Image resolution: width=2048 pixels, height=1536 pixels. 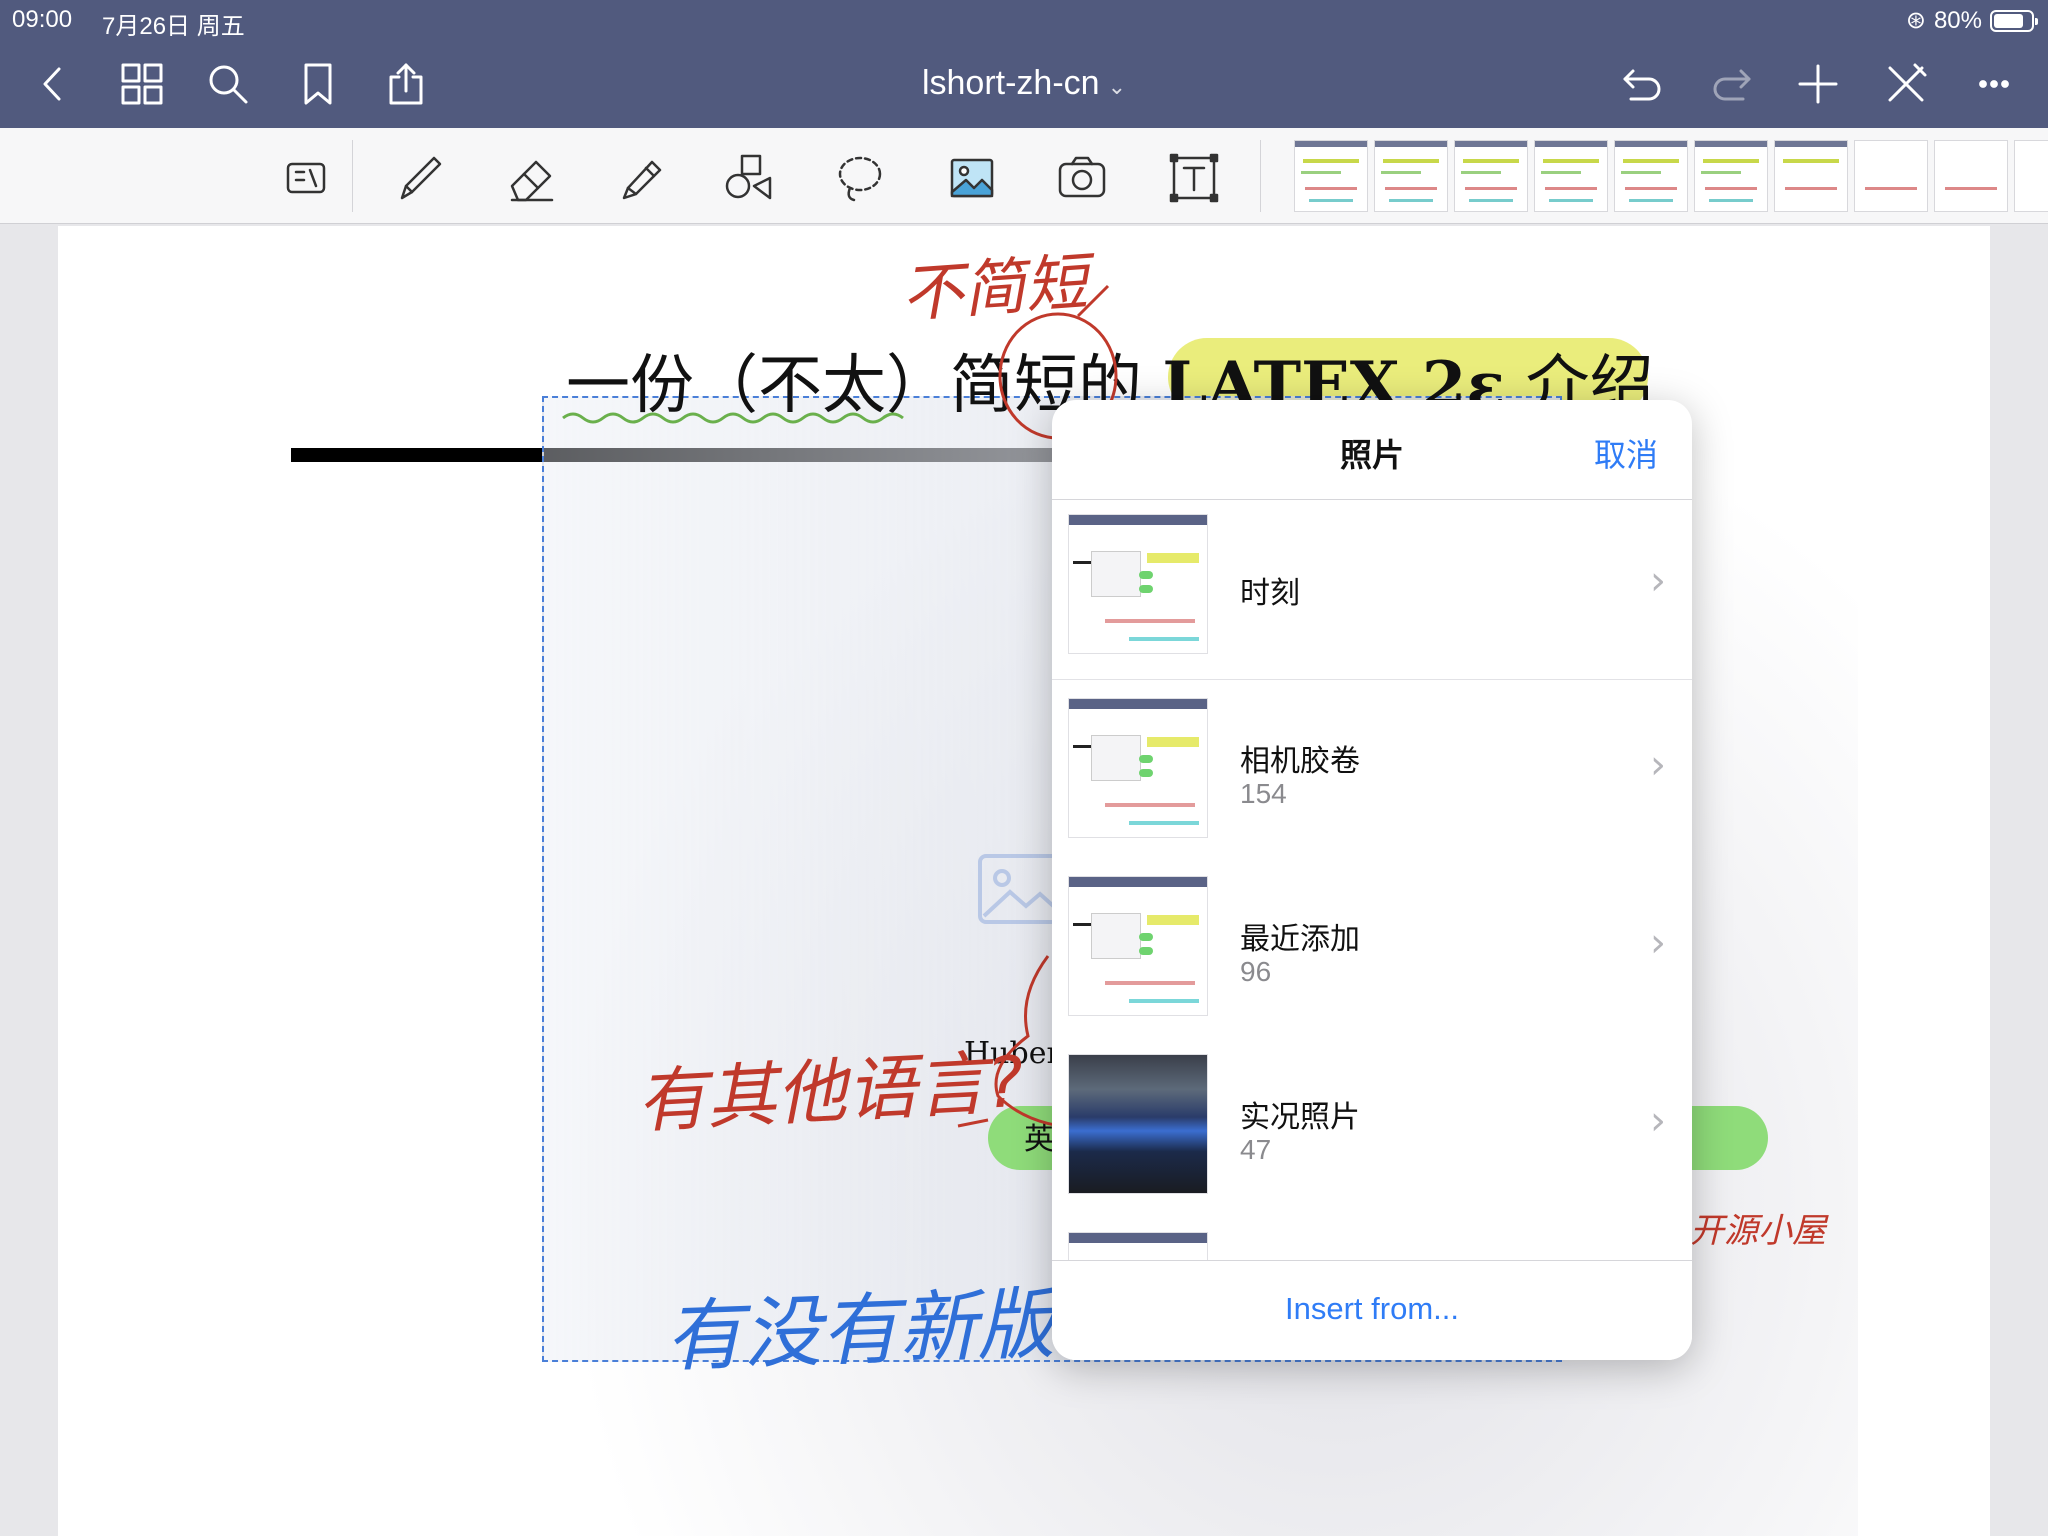 I want to click on popover-header: 照片 取消, so click(x=1372, y=450).